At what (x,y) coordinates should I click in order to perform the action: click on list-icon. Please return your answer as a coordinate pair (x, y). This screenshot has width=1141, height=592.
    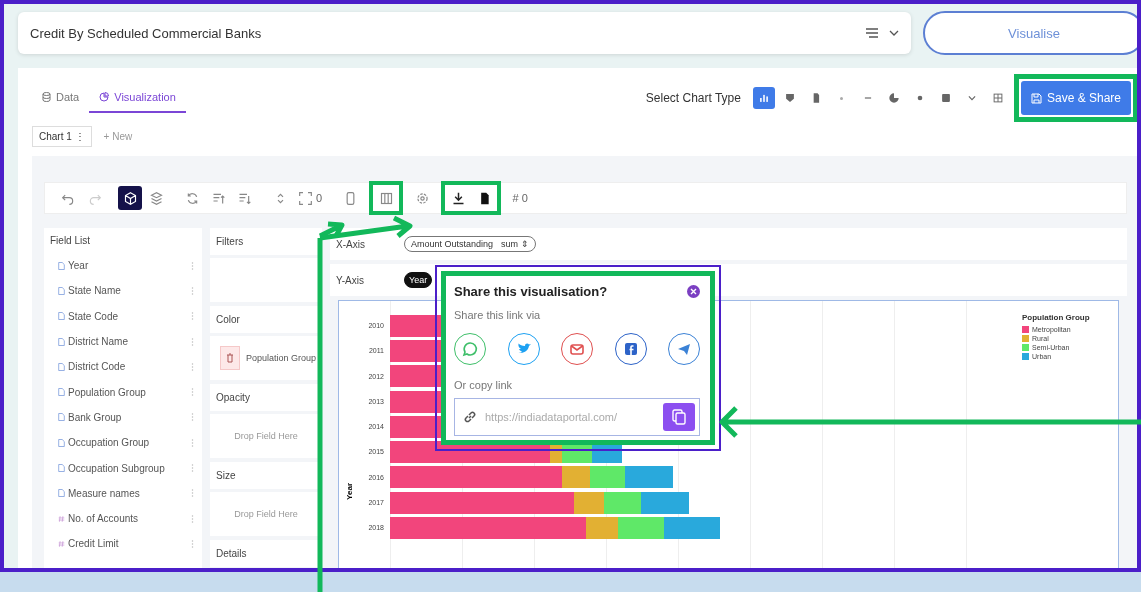
    Looking at the image, I should click on (872, 33).